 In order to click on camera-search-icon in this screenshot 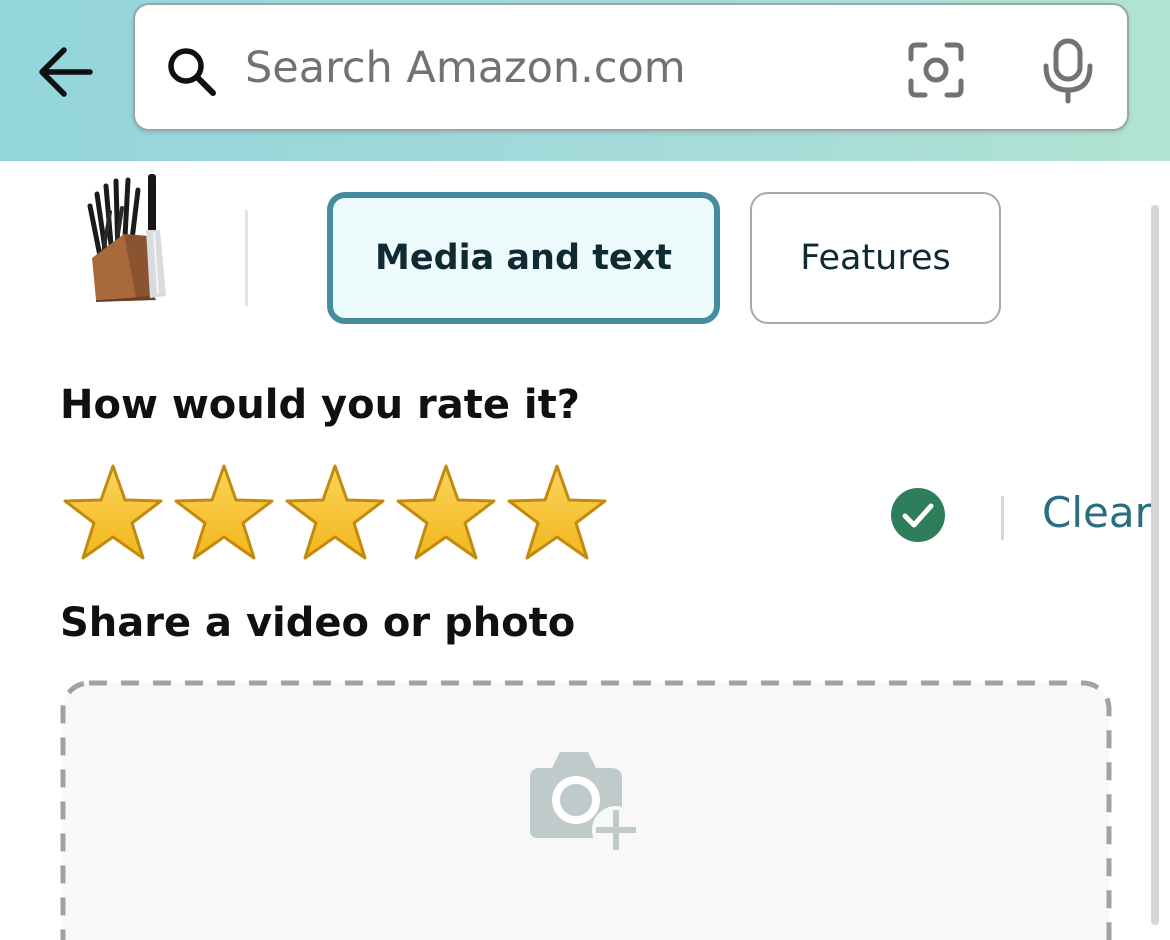, I will do `click(936, 70)`.